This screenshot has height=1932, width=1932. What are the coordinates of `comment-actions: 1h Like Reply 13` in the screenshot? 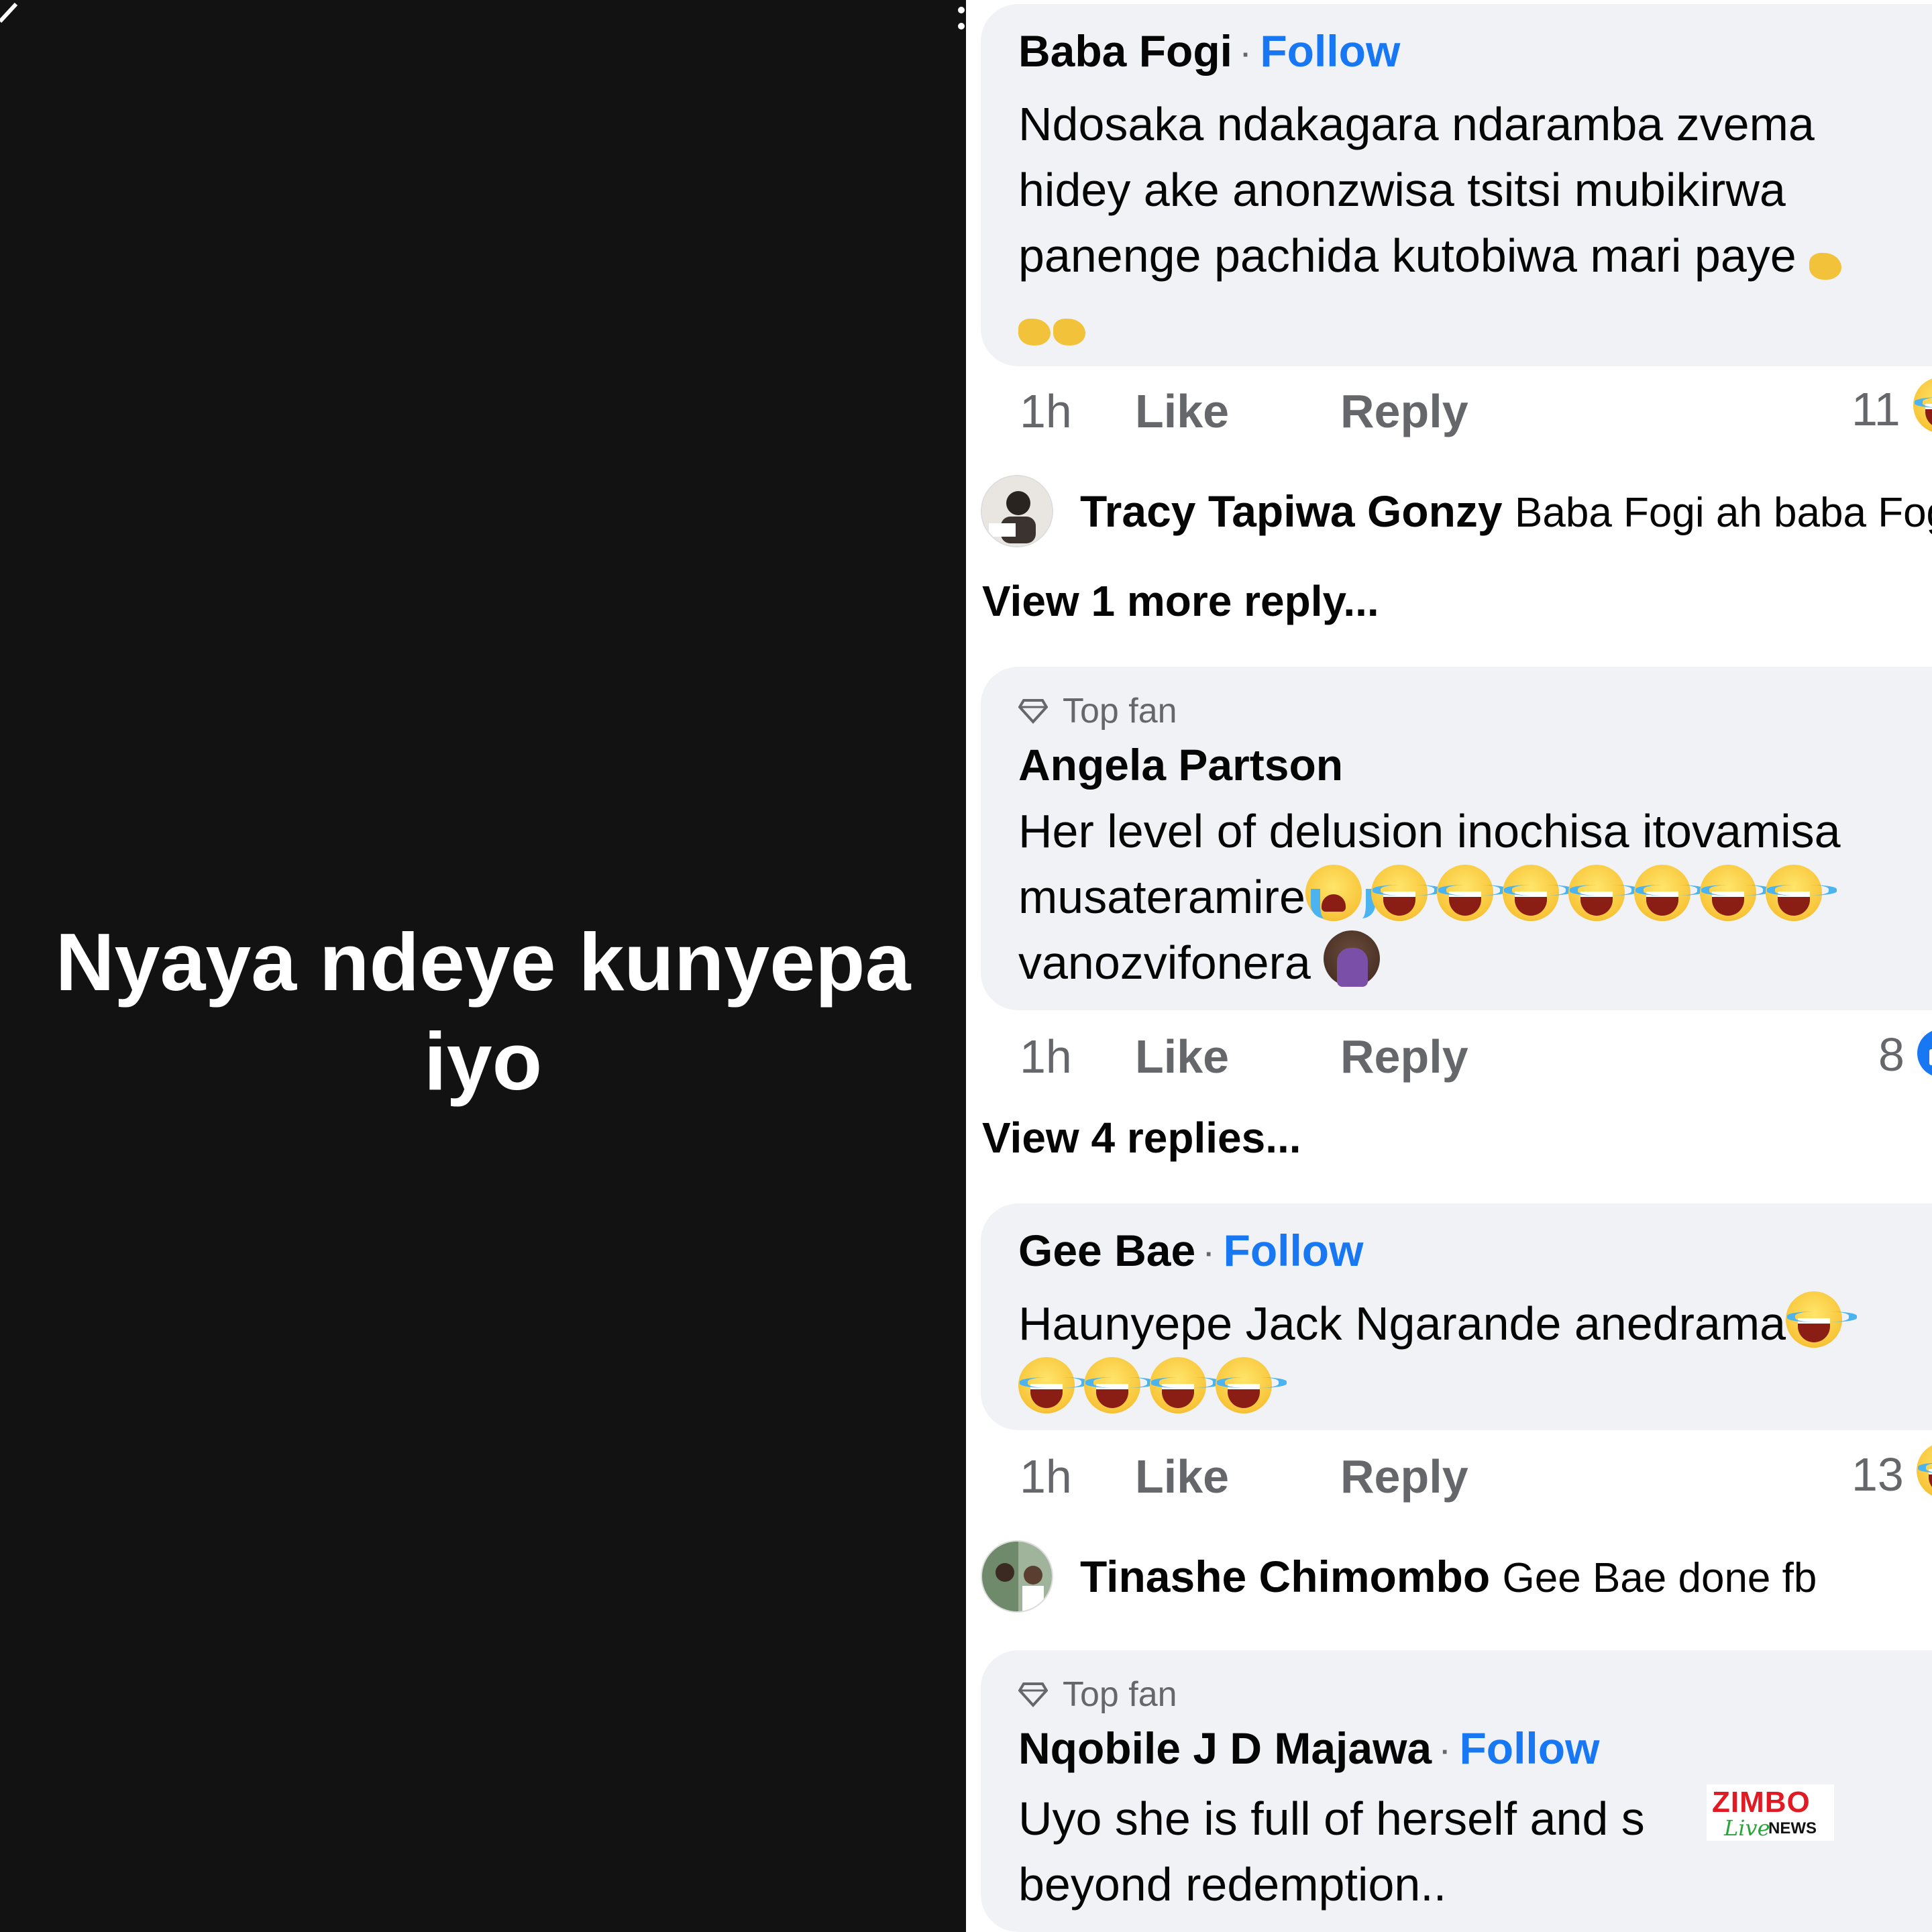 It's located at (1476, 1474).